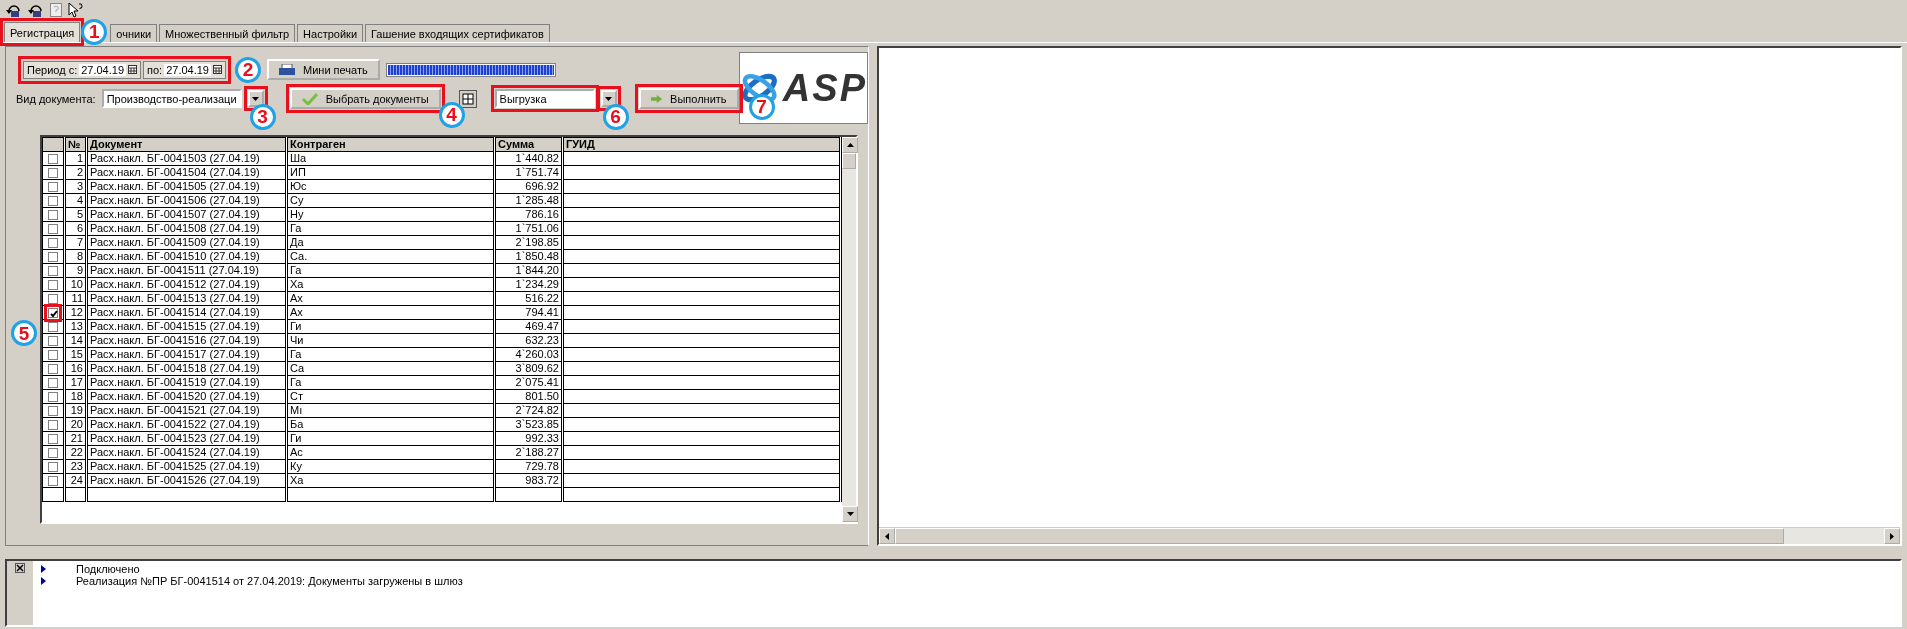  I want to click on table-cell: Расх.накл. БГ-0041524 (27.04.19), so click(186, 452).